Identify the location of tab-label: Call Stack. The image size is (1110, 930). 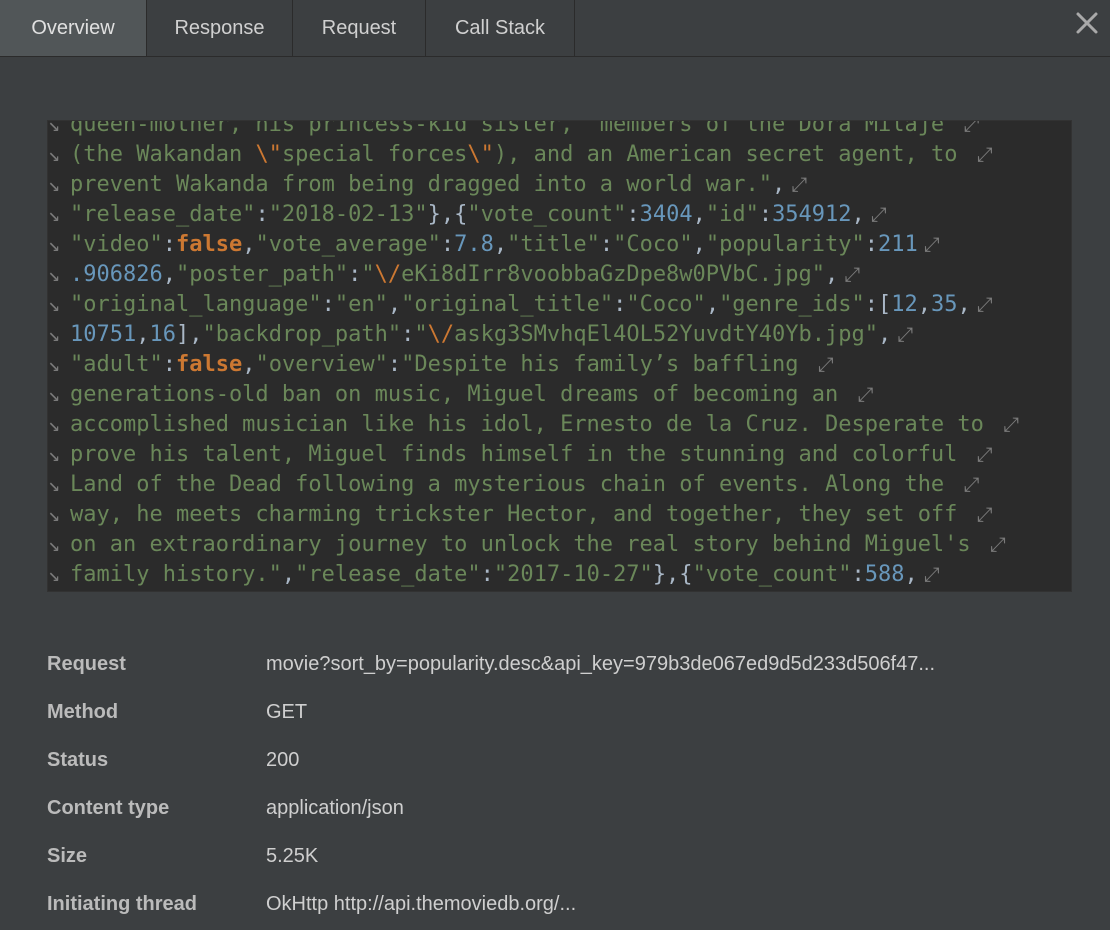
(500, 27).